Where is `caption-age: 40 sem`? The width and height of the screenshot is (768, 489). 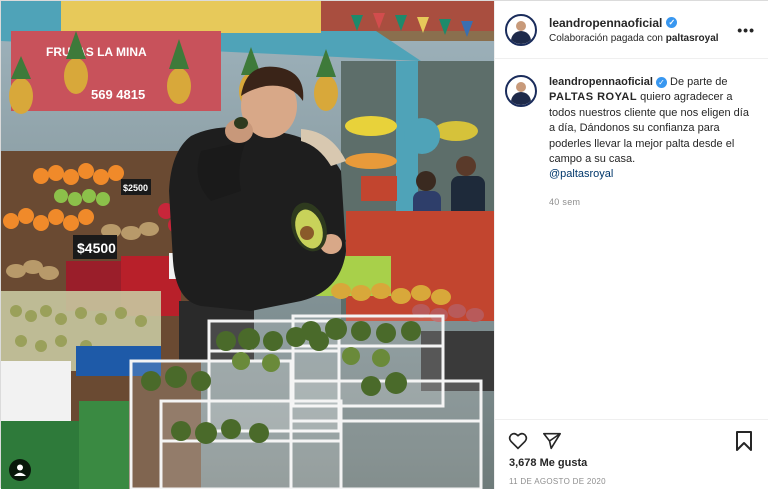
caption-age: 40 sem is located at coordinates (565, 201).